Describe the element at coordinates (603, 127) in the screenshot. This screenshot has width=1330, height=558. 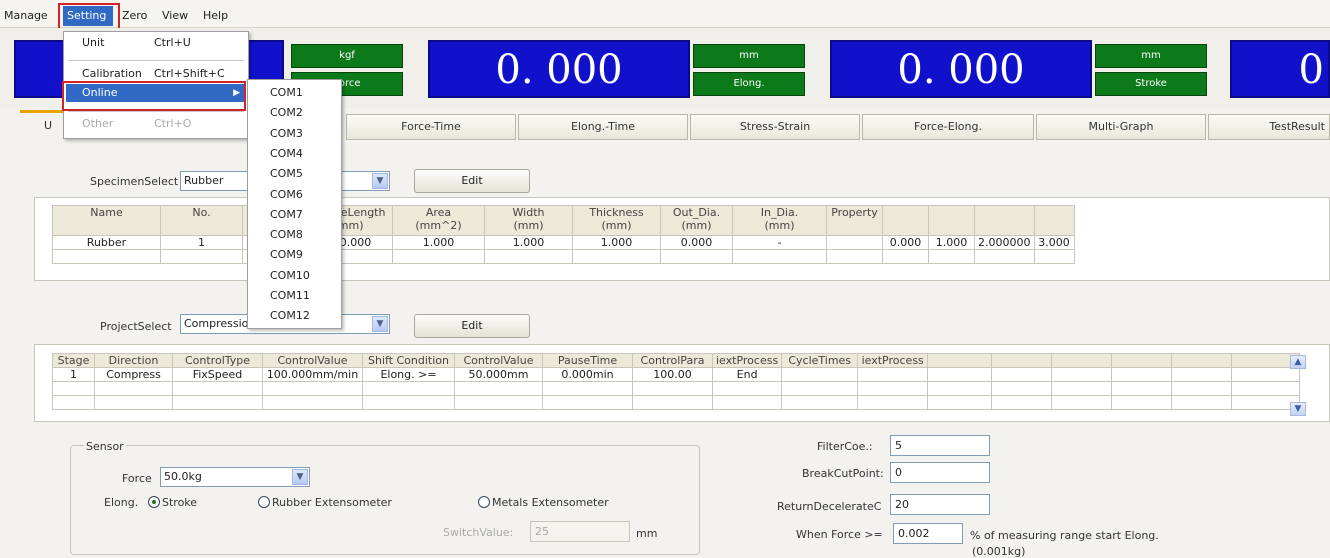
I see `tab-elong-time: Elong.-Time` at that location.